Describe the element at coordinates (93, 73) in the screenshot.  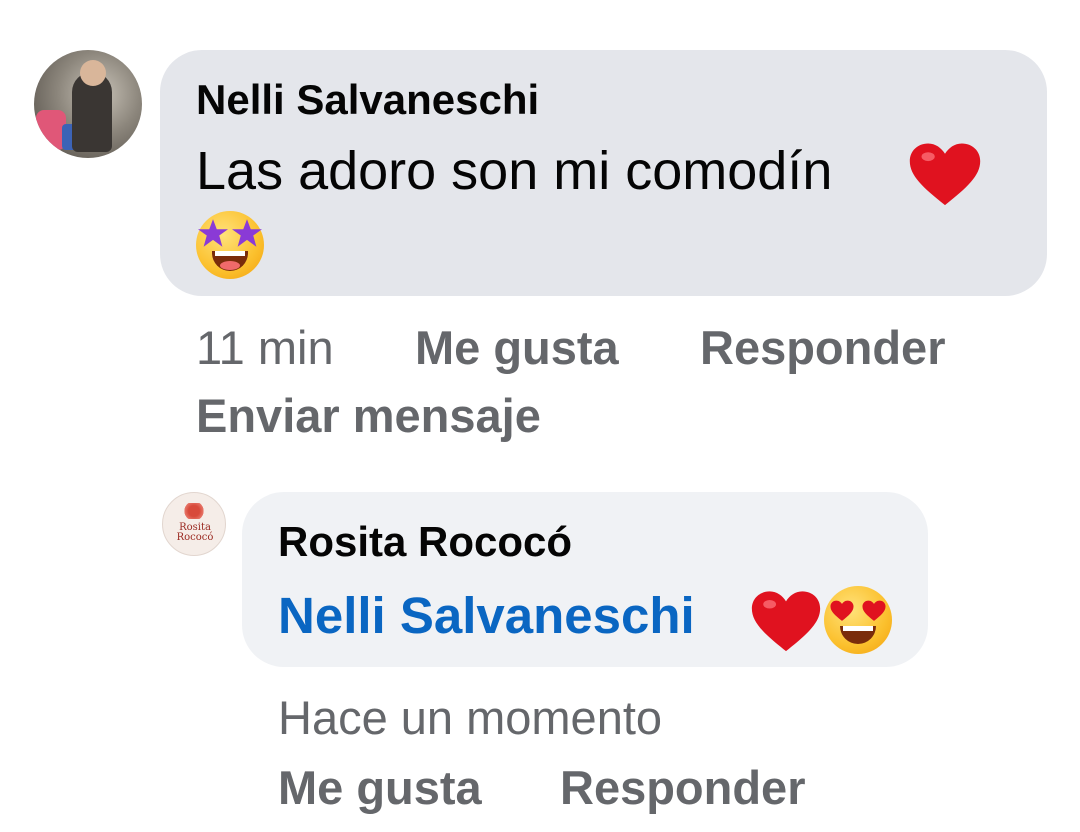
I see `avatar-photo-head` at that location.